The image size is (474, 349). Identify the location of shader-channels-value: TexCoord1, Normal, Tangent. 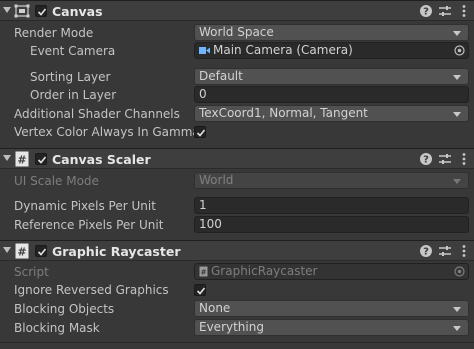
(283, 113).